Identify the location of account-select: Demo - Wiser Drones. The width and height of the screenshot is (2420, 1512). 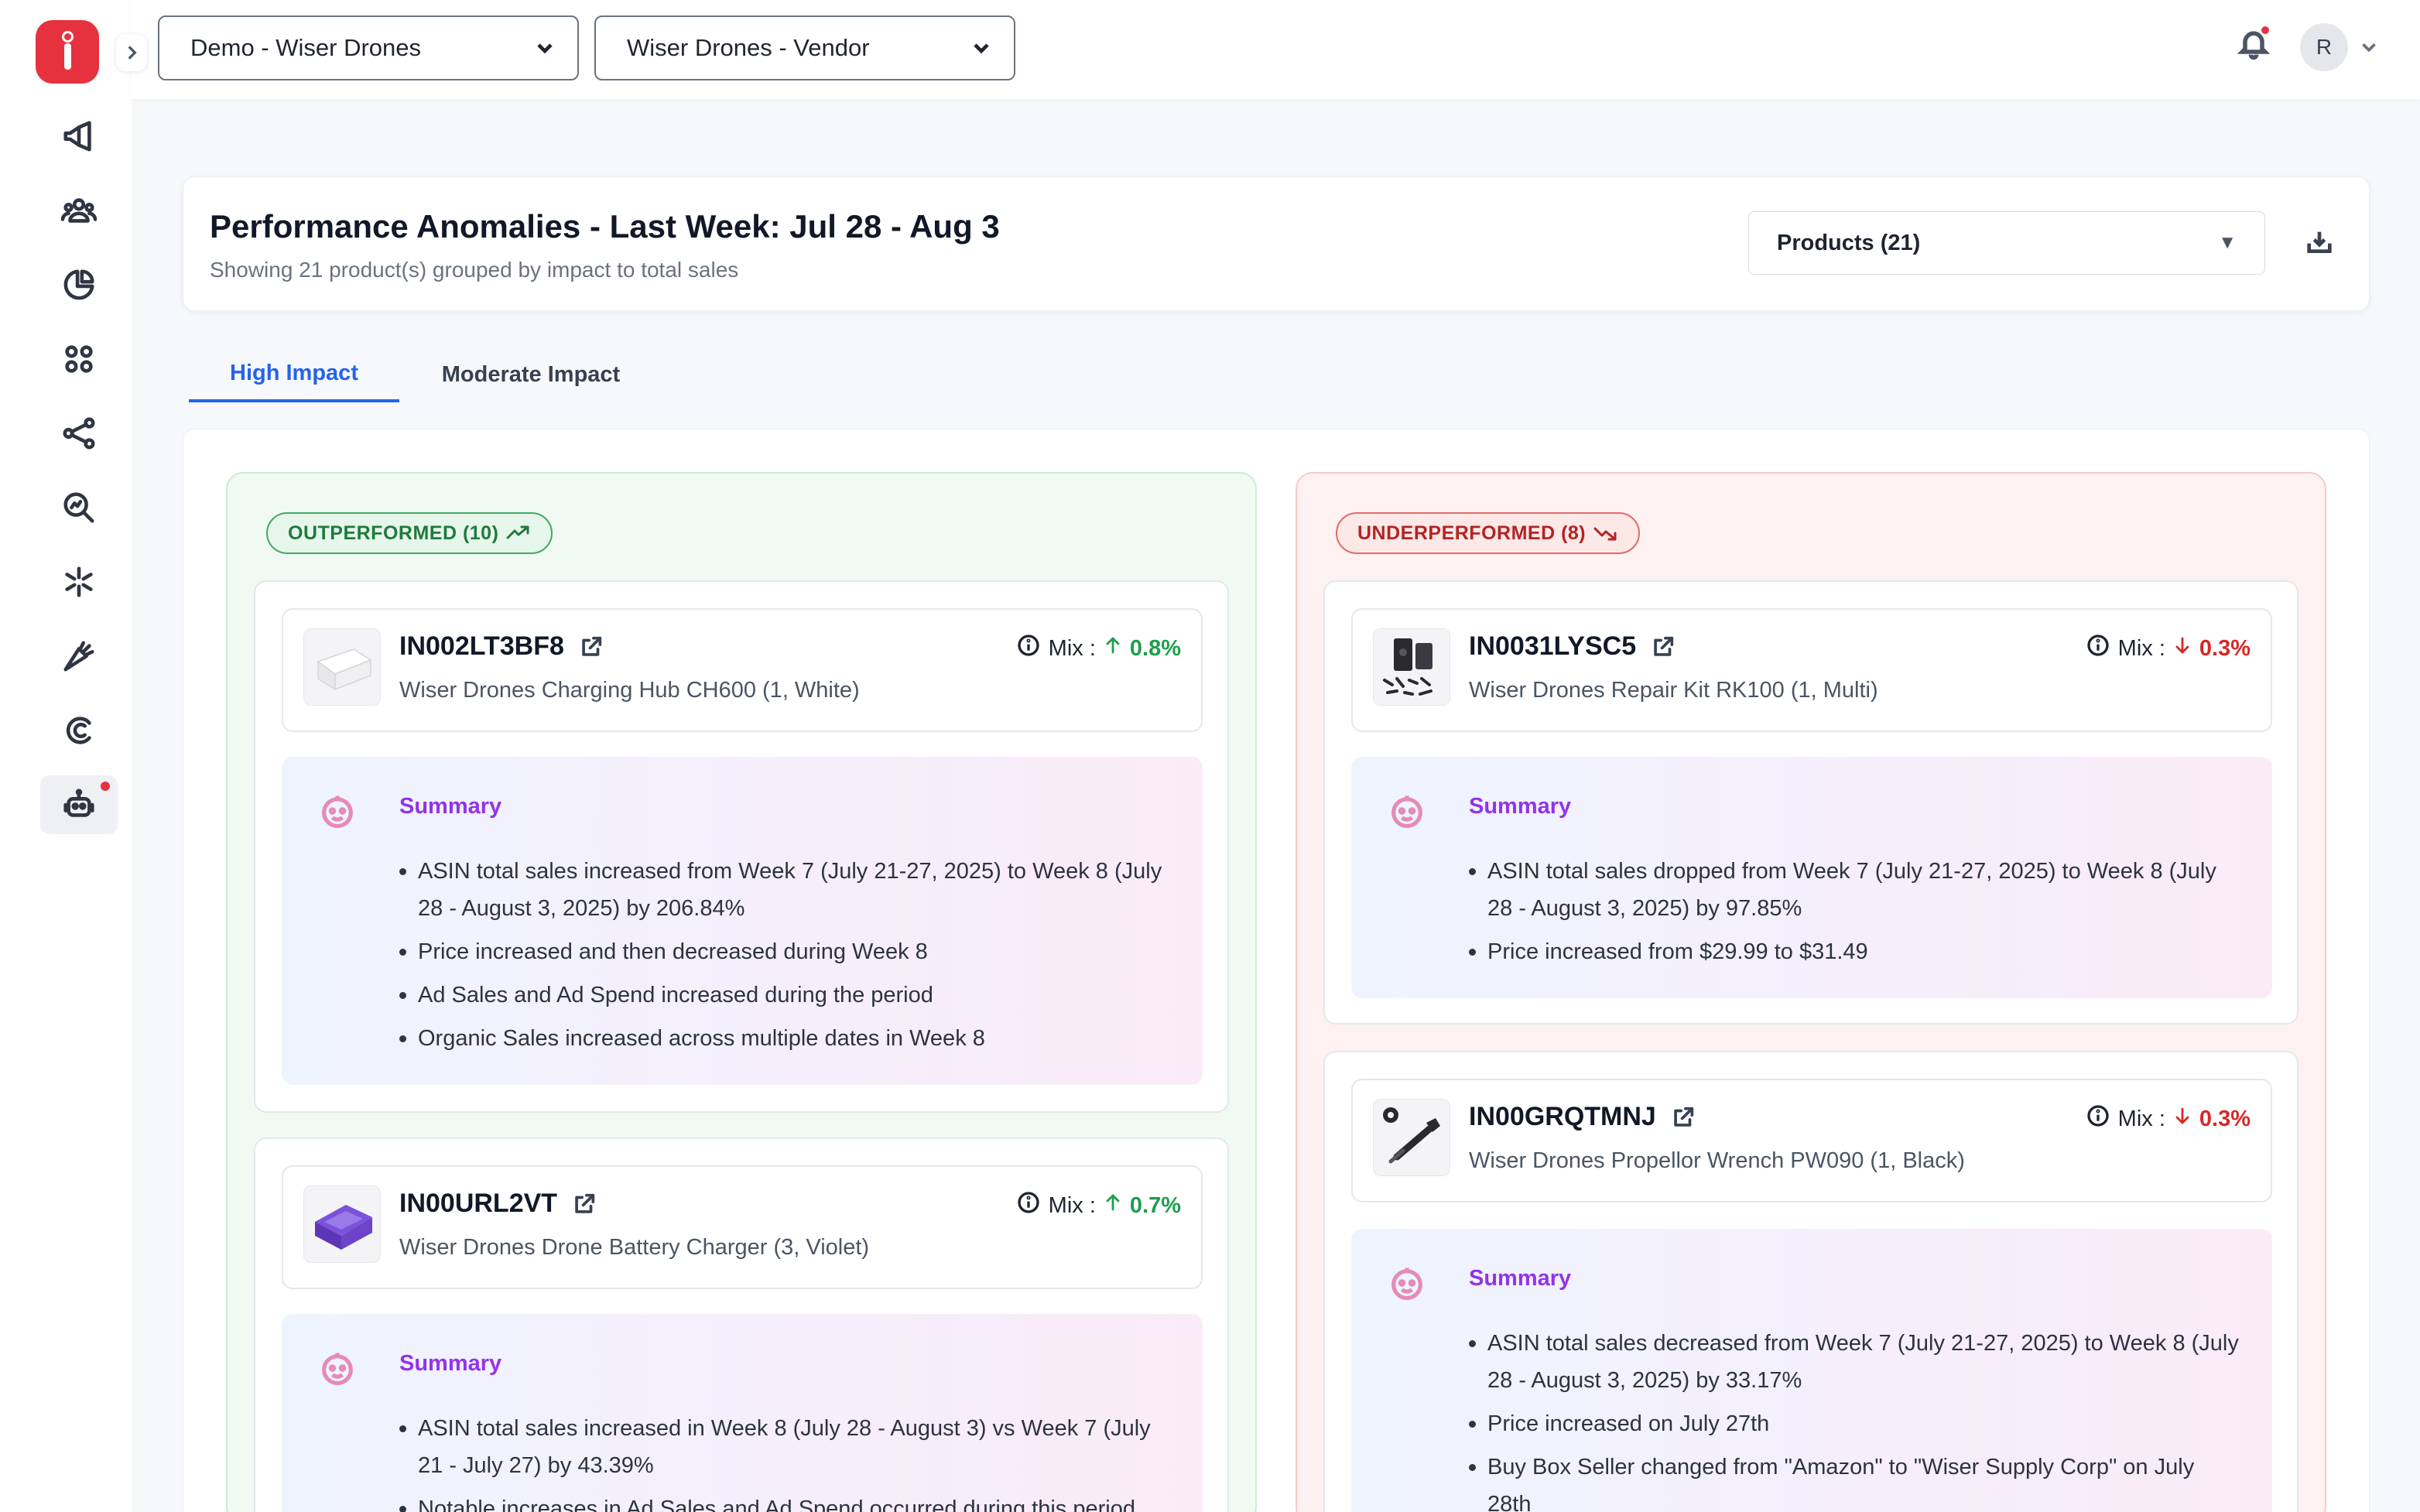
(369, 48).